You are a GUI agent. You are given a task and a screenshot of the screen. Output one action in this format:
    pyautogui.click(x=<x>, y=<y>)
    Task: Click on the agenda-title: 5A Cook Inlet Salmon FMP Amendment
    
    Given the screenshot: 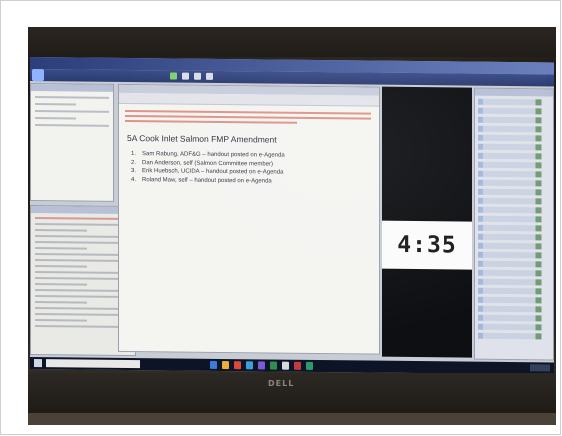 What is the action you would take?
    pyautogui.click(x=202, y=139)
    